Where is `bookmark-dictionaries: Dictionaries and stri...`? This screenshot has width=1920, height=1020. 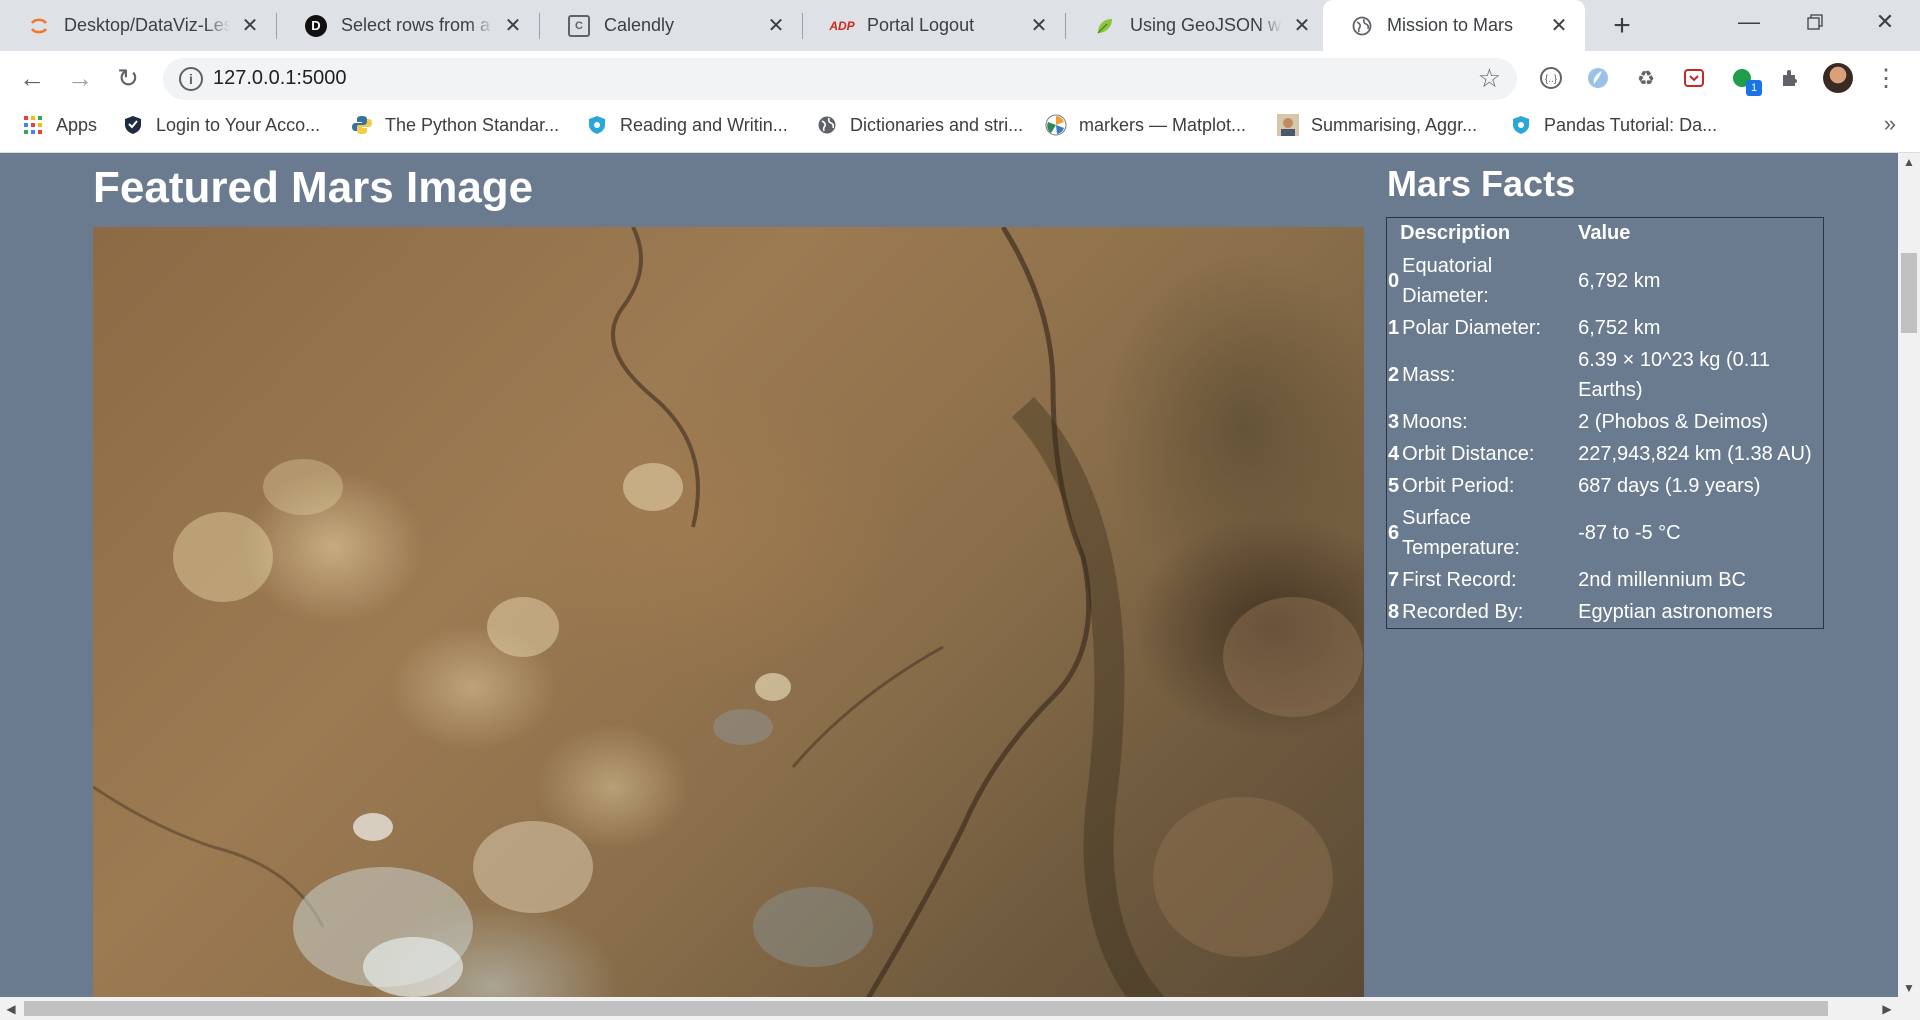
bookmark-dictionaries: Dictionaries and stri... is located at coordinates (919, 125).